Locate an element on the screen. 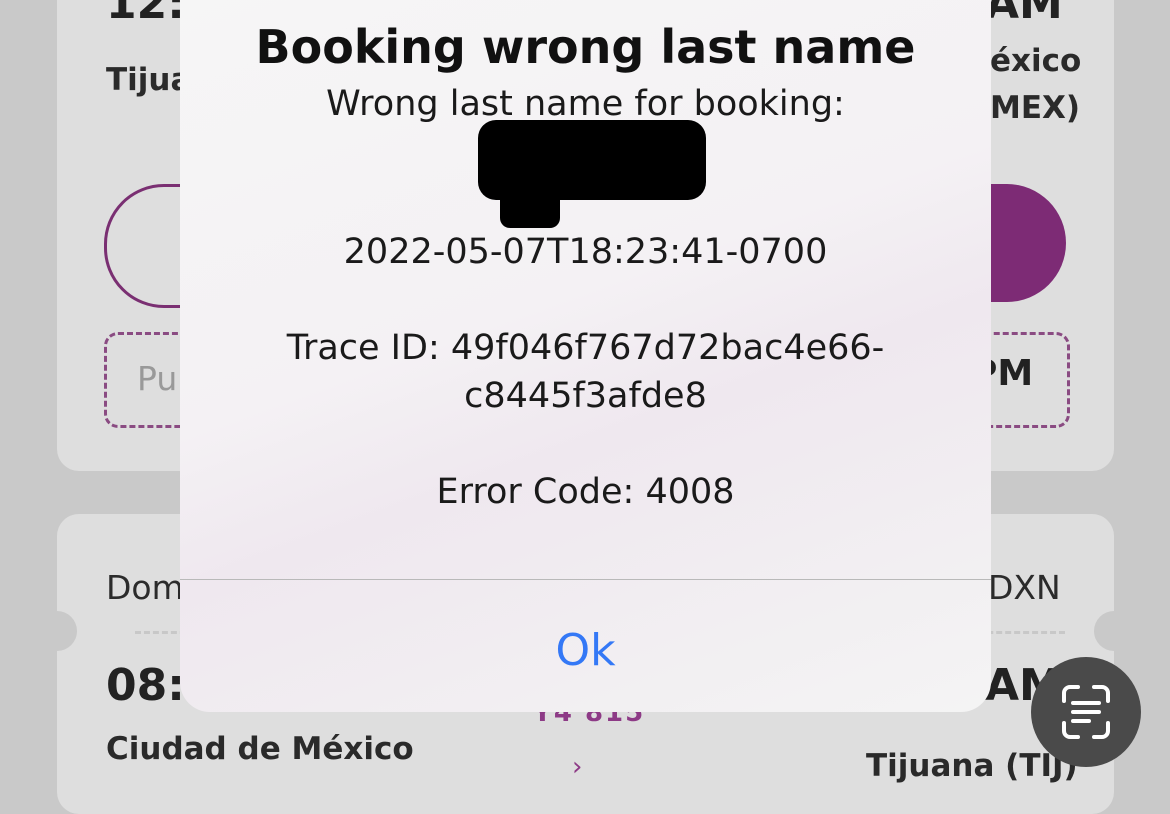 This screenshot has width=1170, height=814. origin-city: Tijua is located at coordinates (149, 80).